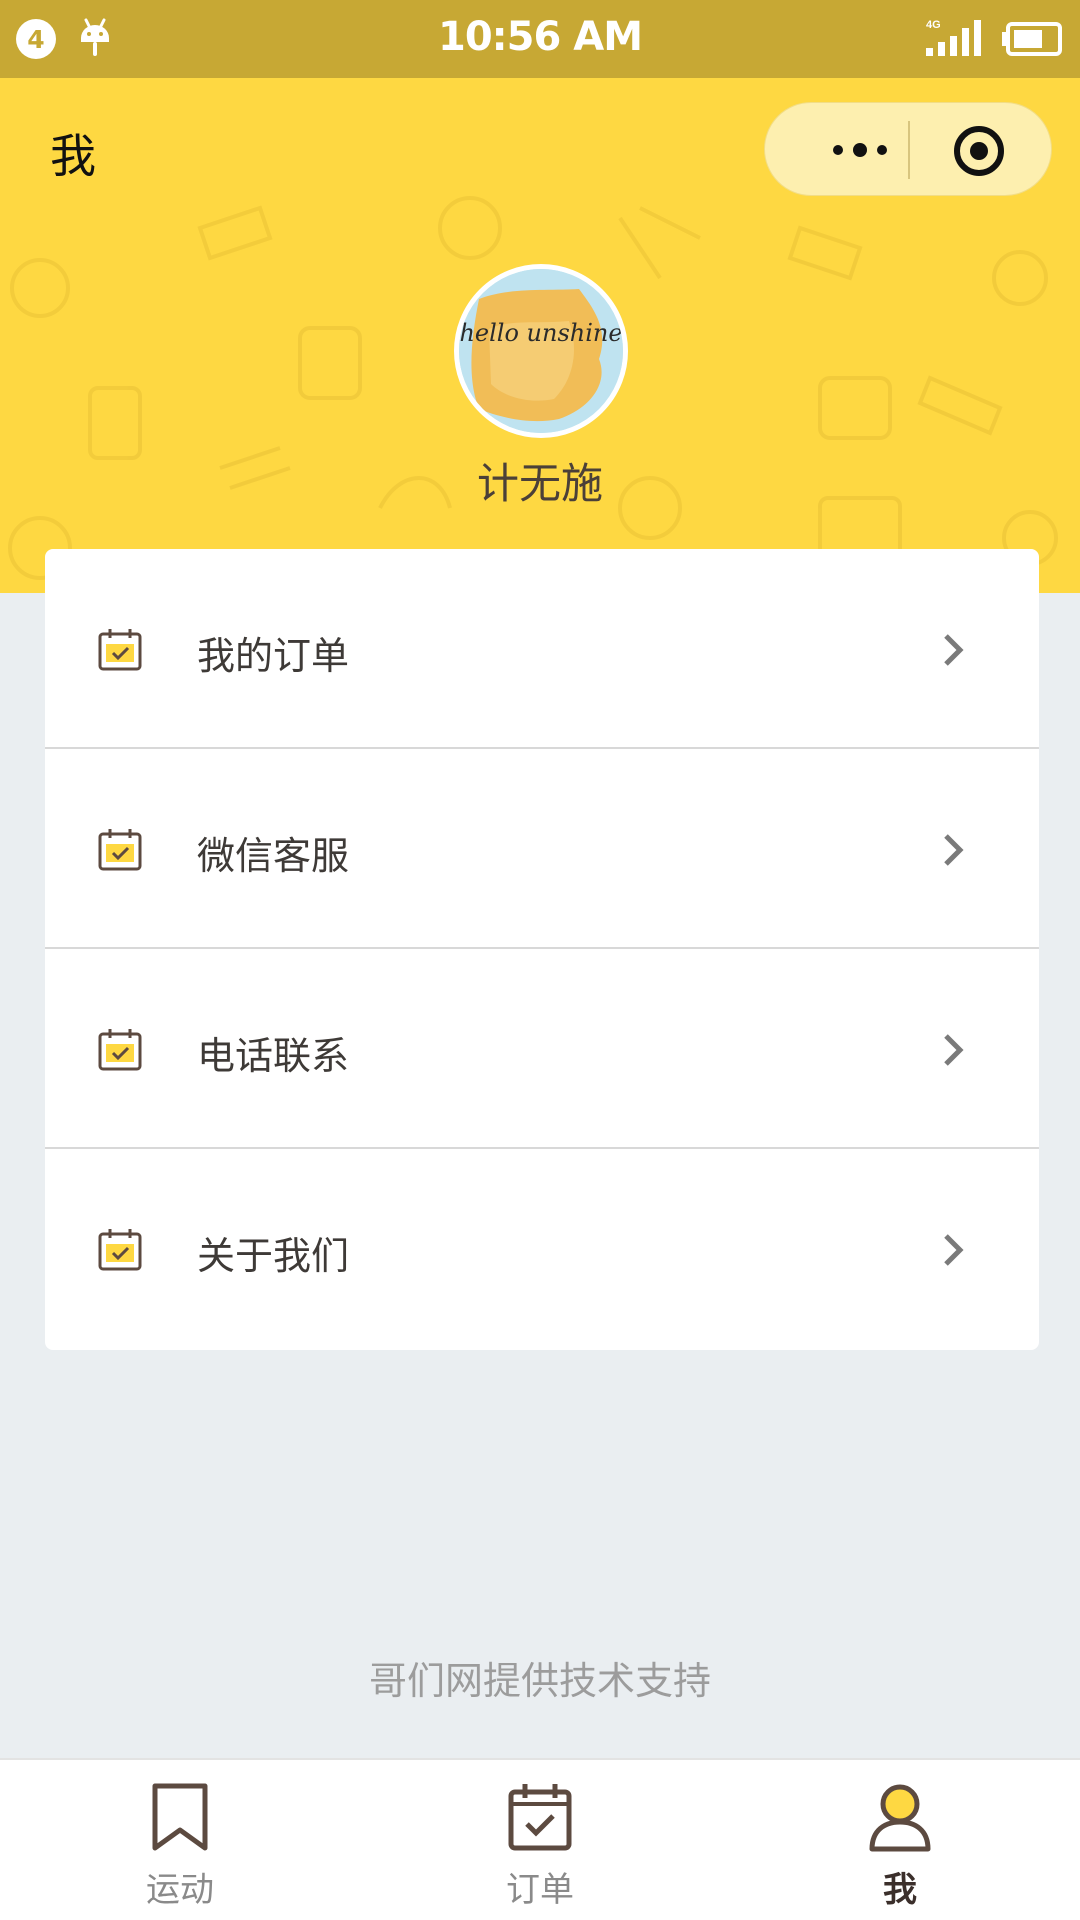 This screenshot has width=1080, height=1920. I want to click on tab-label: 运动, so click(180, 1890).